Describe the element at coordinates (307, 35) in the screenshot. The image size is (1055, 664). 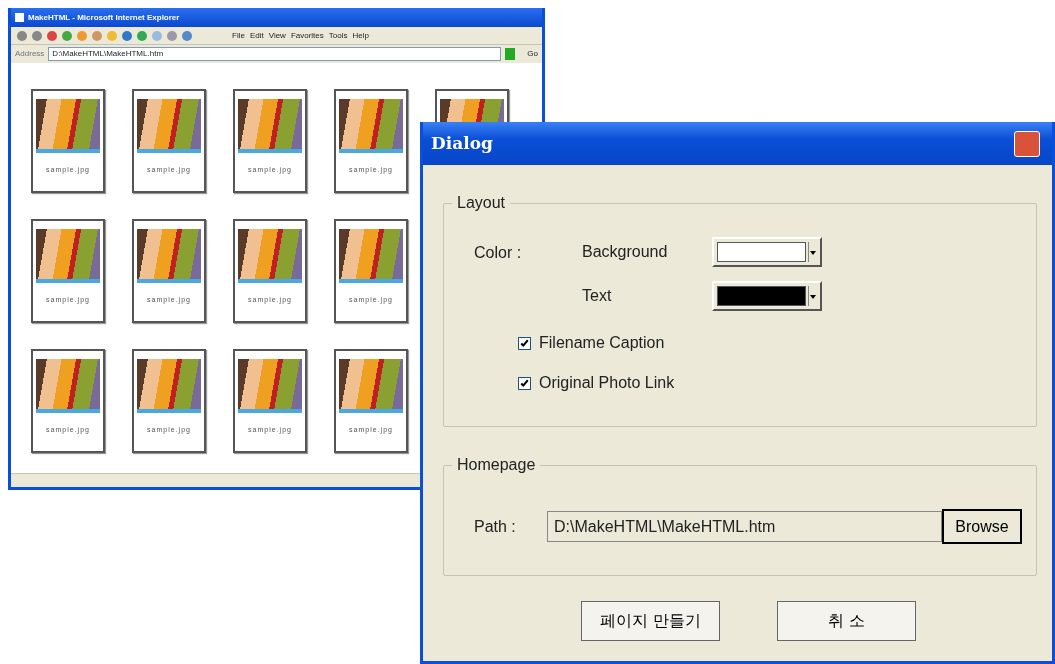
I see `menu-item: Favorites` at that location.